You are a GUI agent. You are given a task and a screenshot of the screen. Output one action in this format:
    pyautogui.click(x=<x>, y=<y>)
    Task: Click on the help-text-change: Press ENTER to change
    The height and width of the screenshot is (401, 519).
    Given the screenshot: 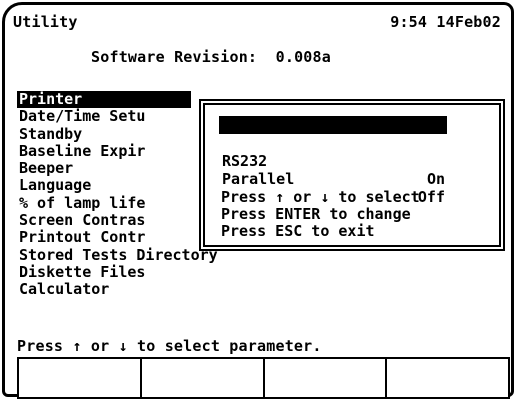 What is the action you would take?
    pyautogui.click(x=316, y=214)
    